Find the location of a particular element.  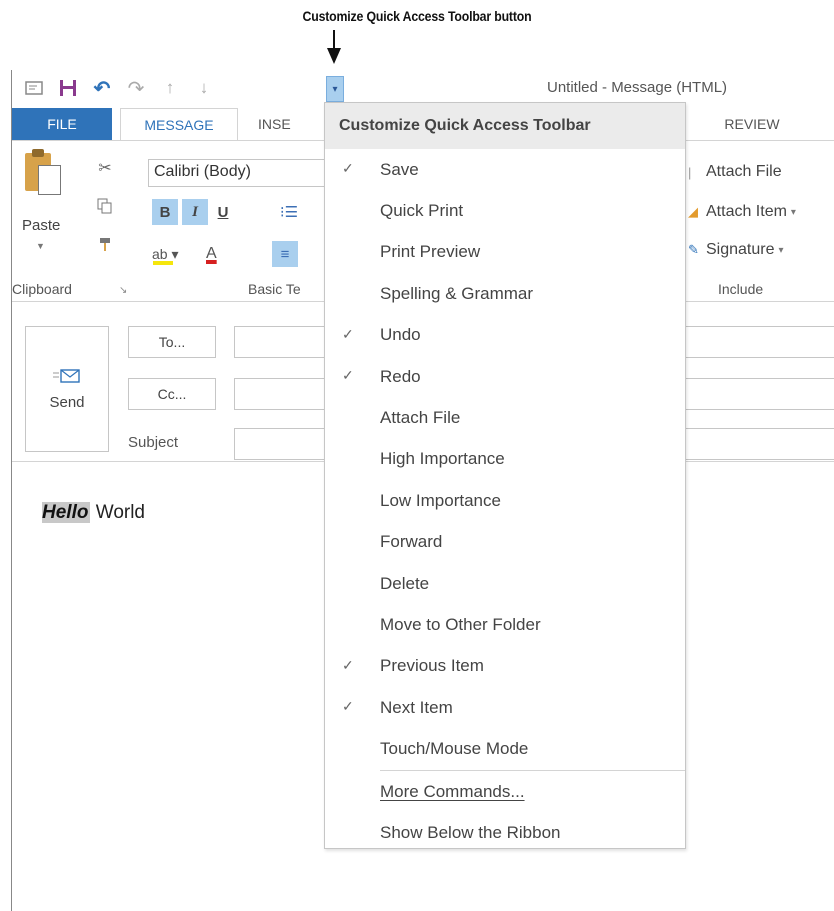

attach-item-button: ◢ Attach Item ▾ is located at coordinates (742, 212).